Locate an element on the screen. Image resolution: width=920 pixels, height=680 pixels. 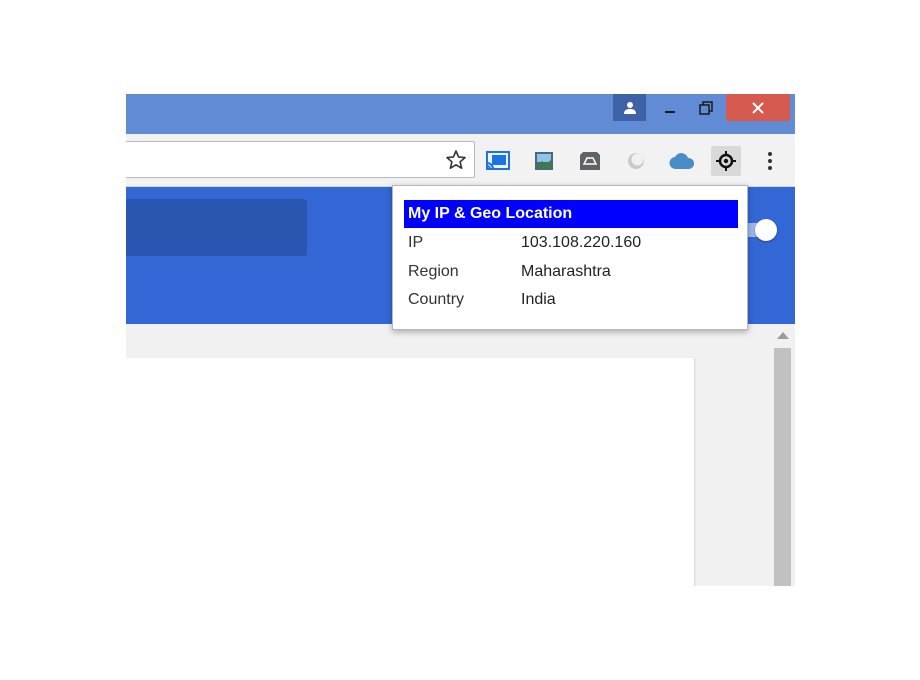
scroll-up-arrow is located at coordinates (783, 335).